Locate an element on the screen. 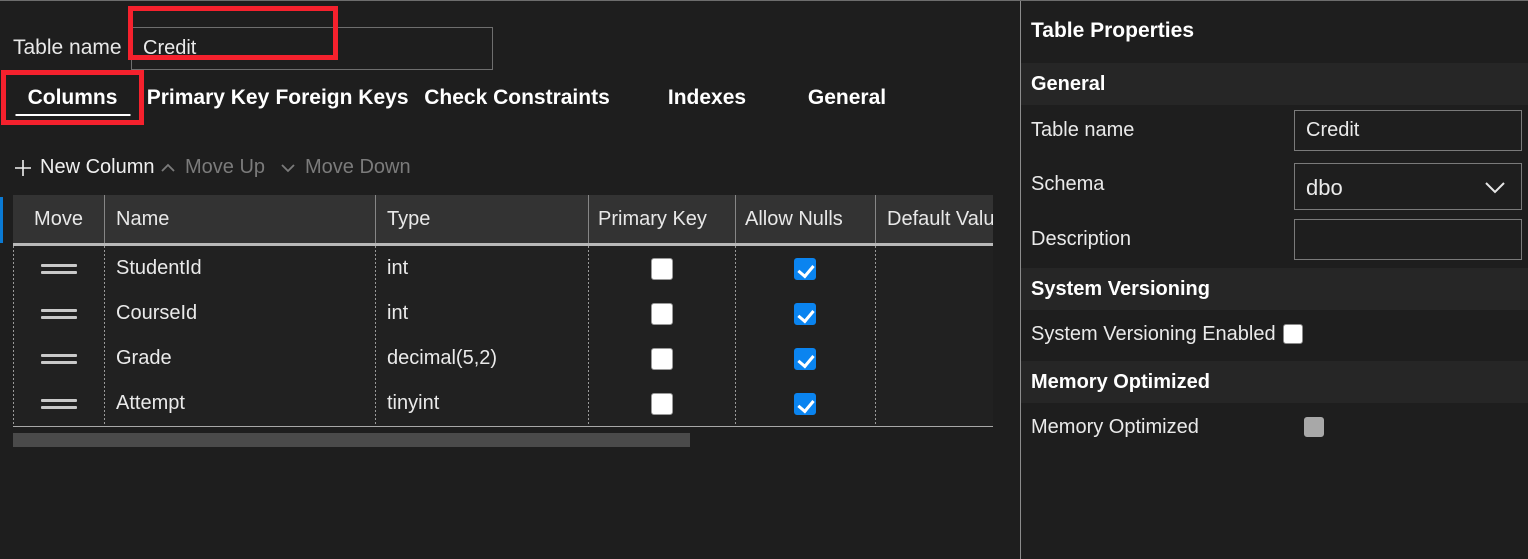 The height and width of the screenshot is (559, 1528). cell-text: tinyint is located at coordinates (413, 403).